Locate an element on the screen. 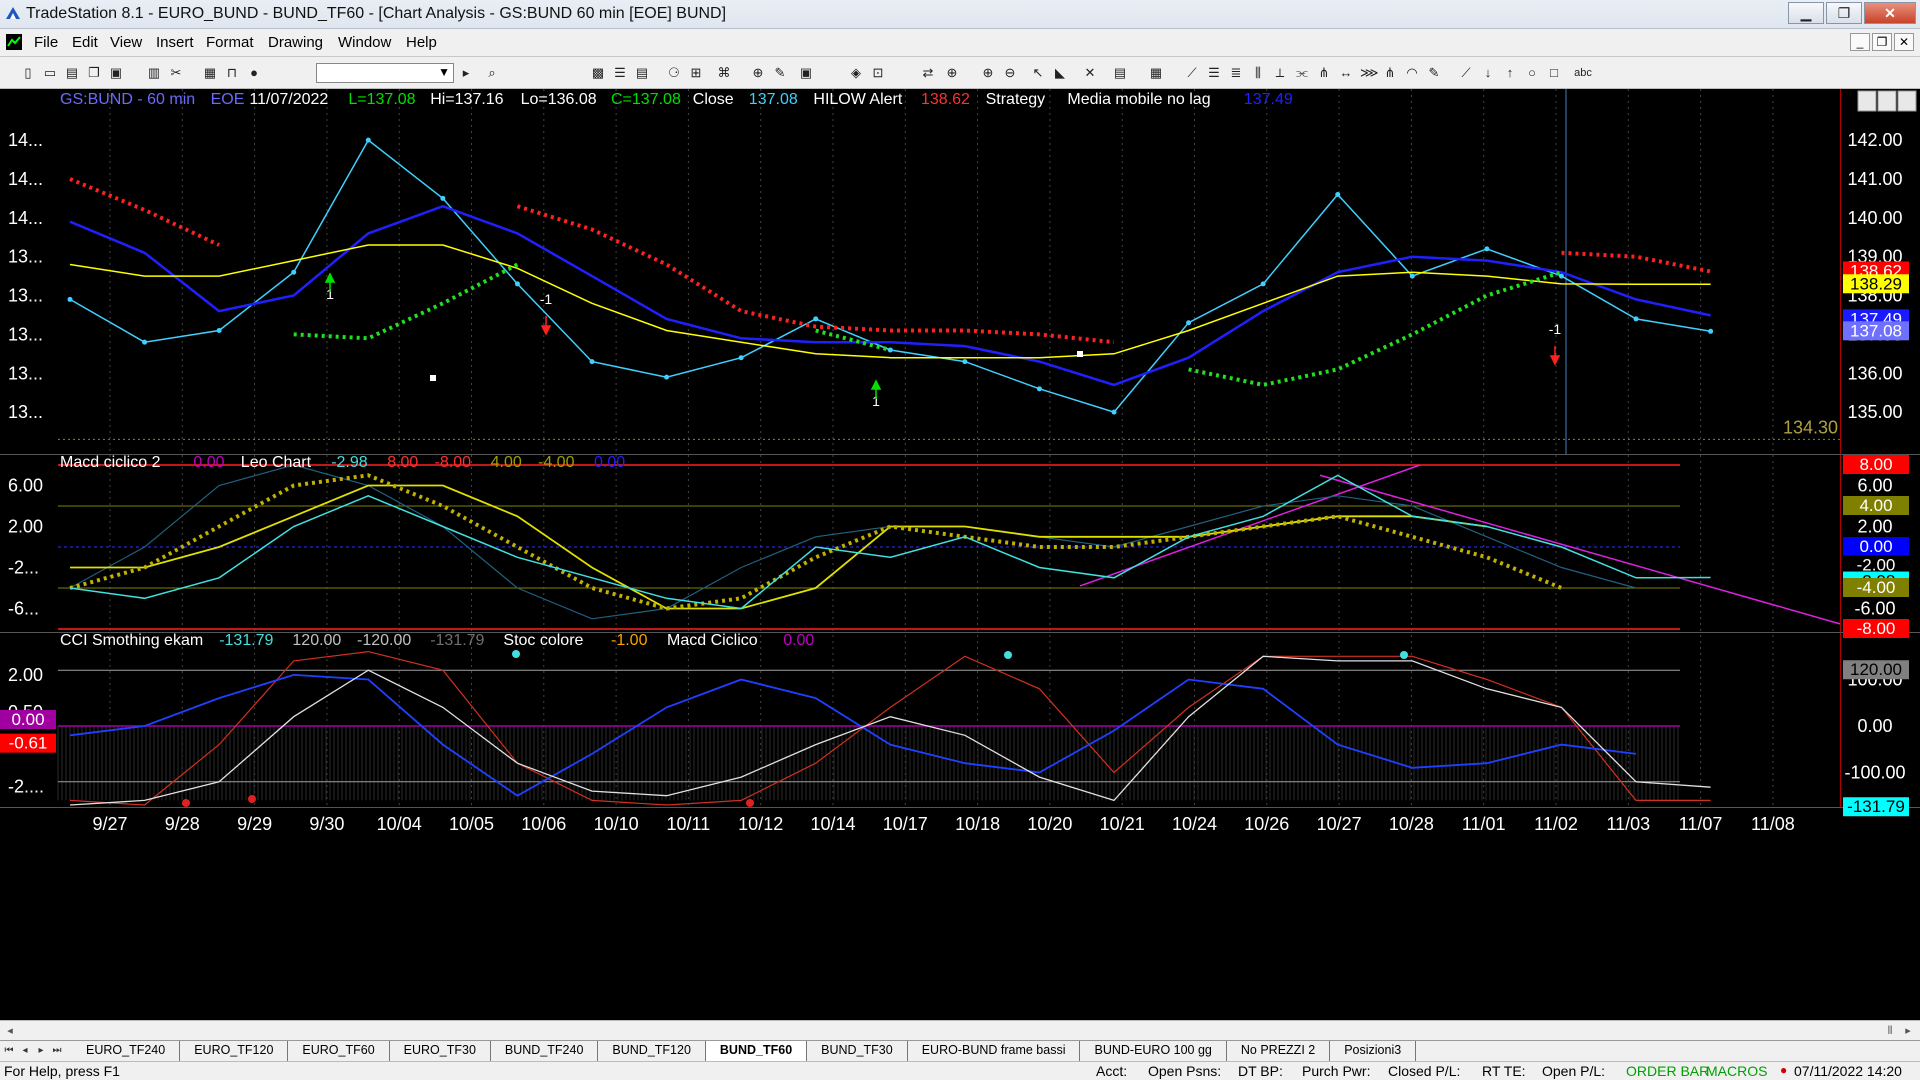  analysis-icon: ◈ is located at coordinates (856, 73).